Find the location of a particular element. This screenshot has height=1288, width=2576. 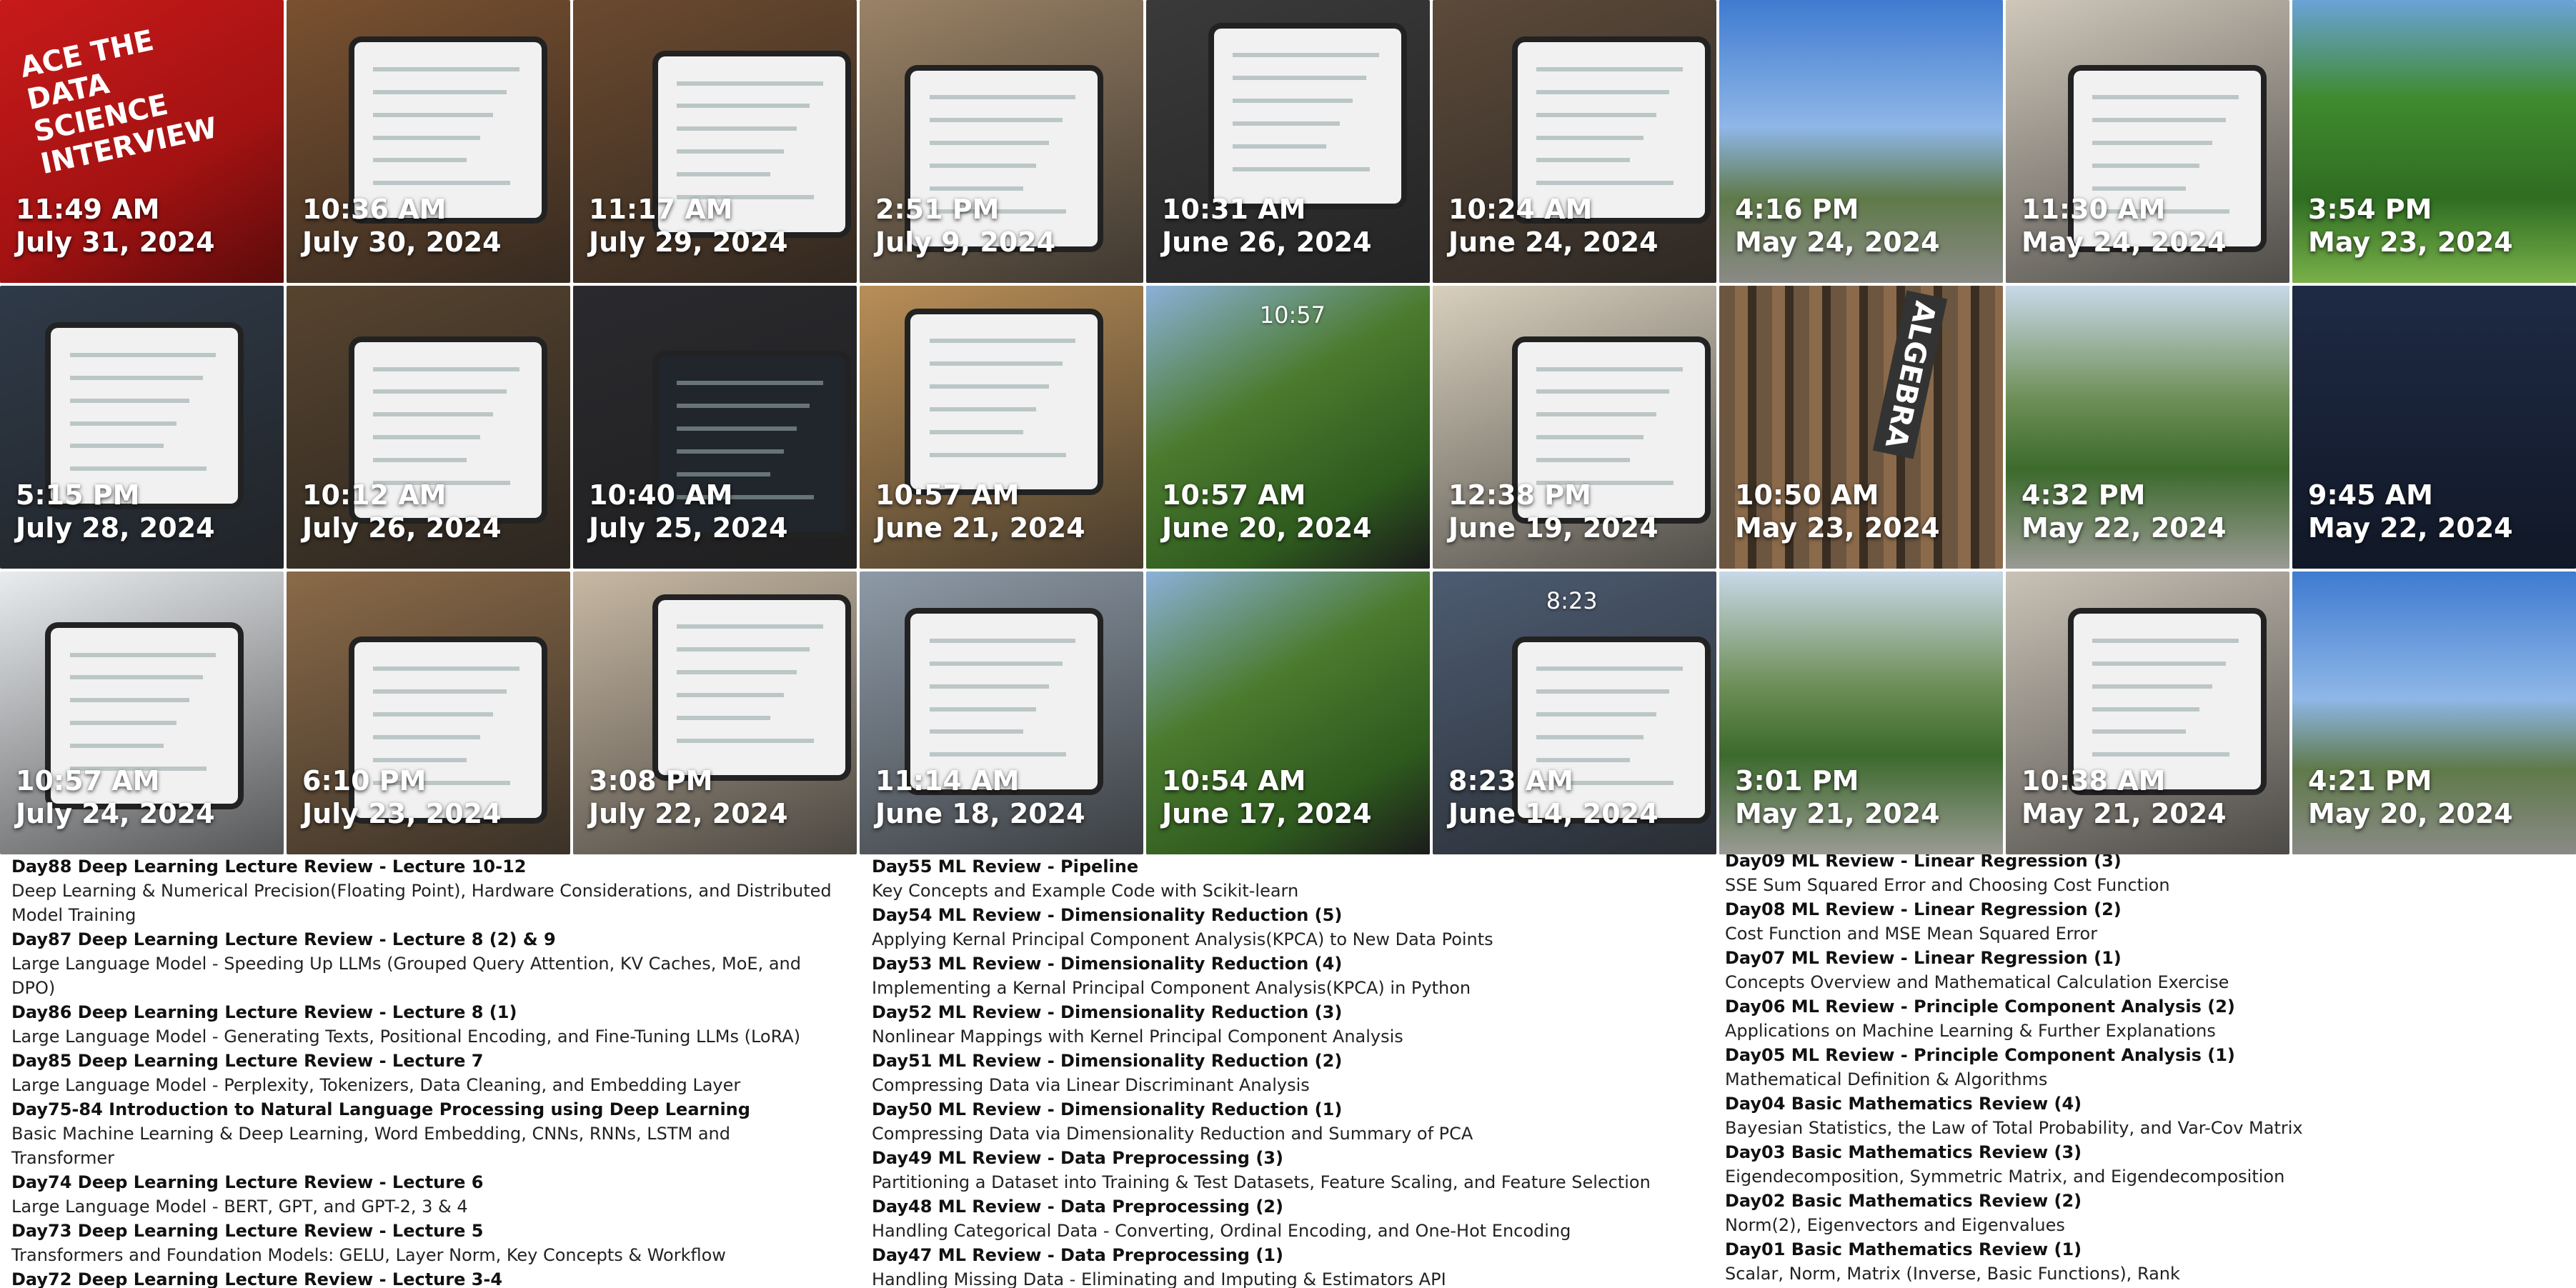

photo-date: July 28, 2024 is located at coordinates (115, 528).